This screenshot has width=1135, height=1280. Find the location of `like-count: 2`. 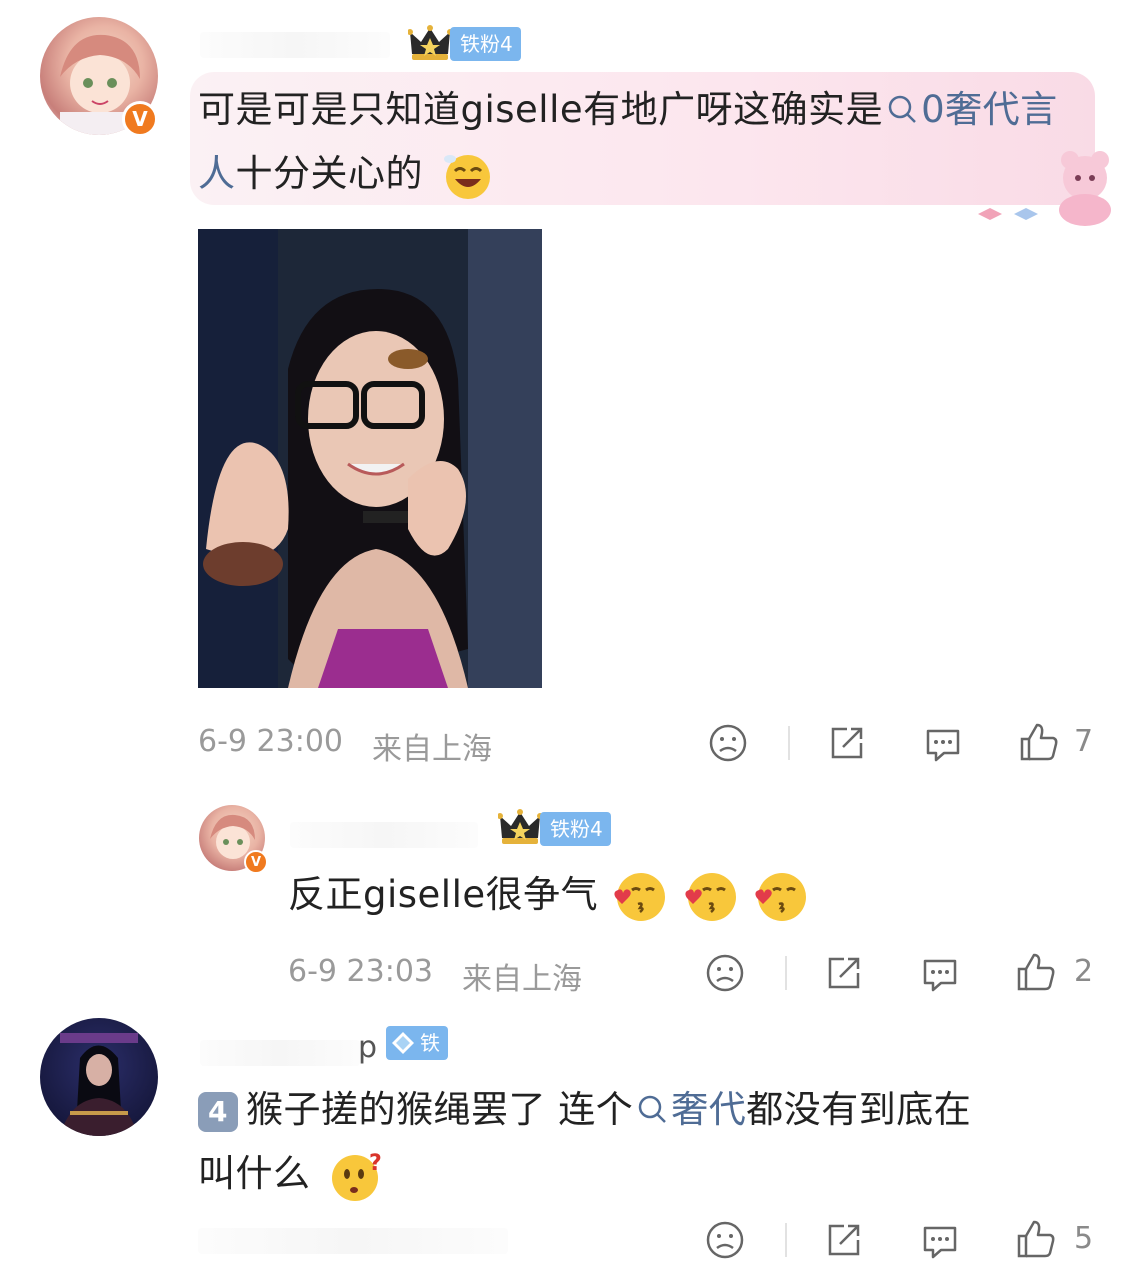

like-count: 2 is located at coordinates (1084, 971).